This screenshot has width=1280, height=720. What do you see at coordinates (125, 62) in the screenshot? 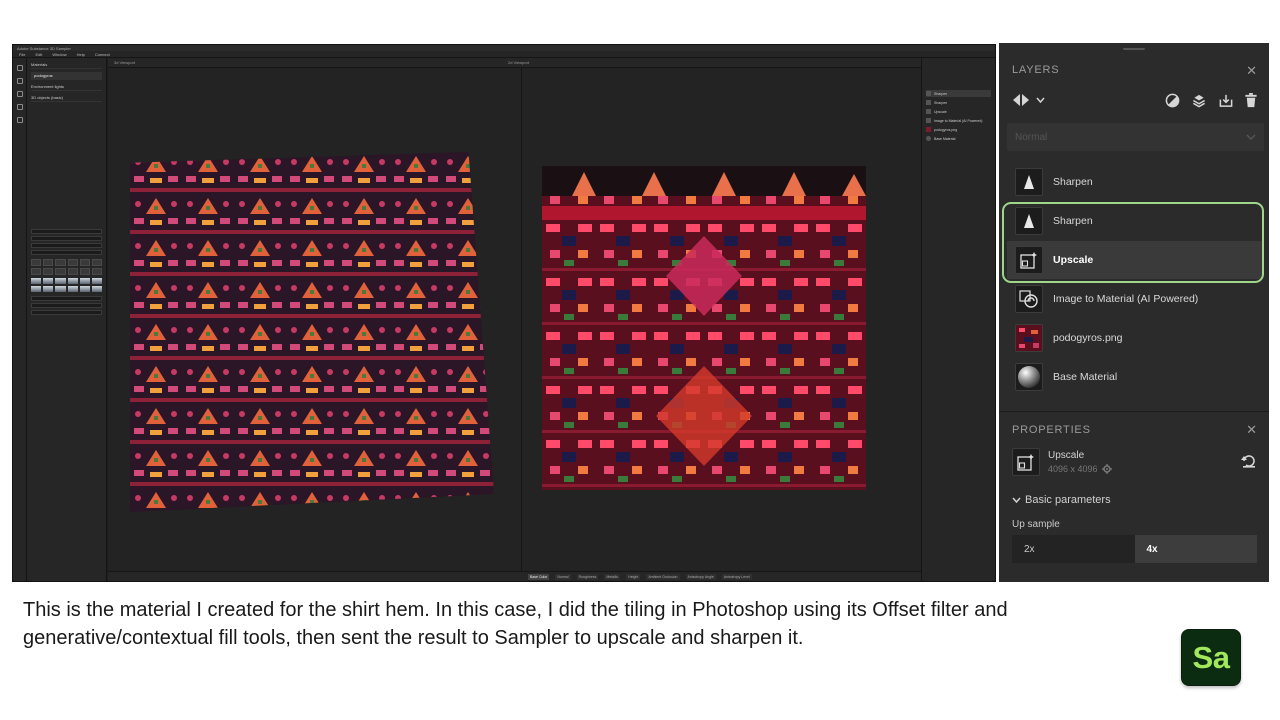
I see `viewport-3d-label: 3d Viewport` at bounding box center [125, 62].